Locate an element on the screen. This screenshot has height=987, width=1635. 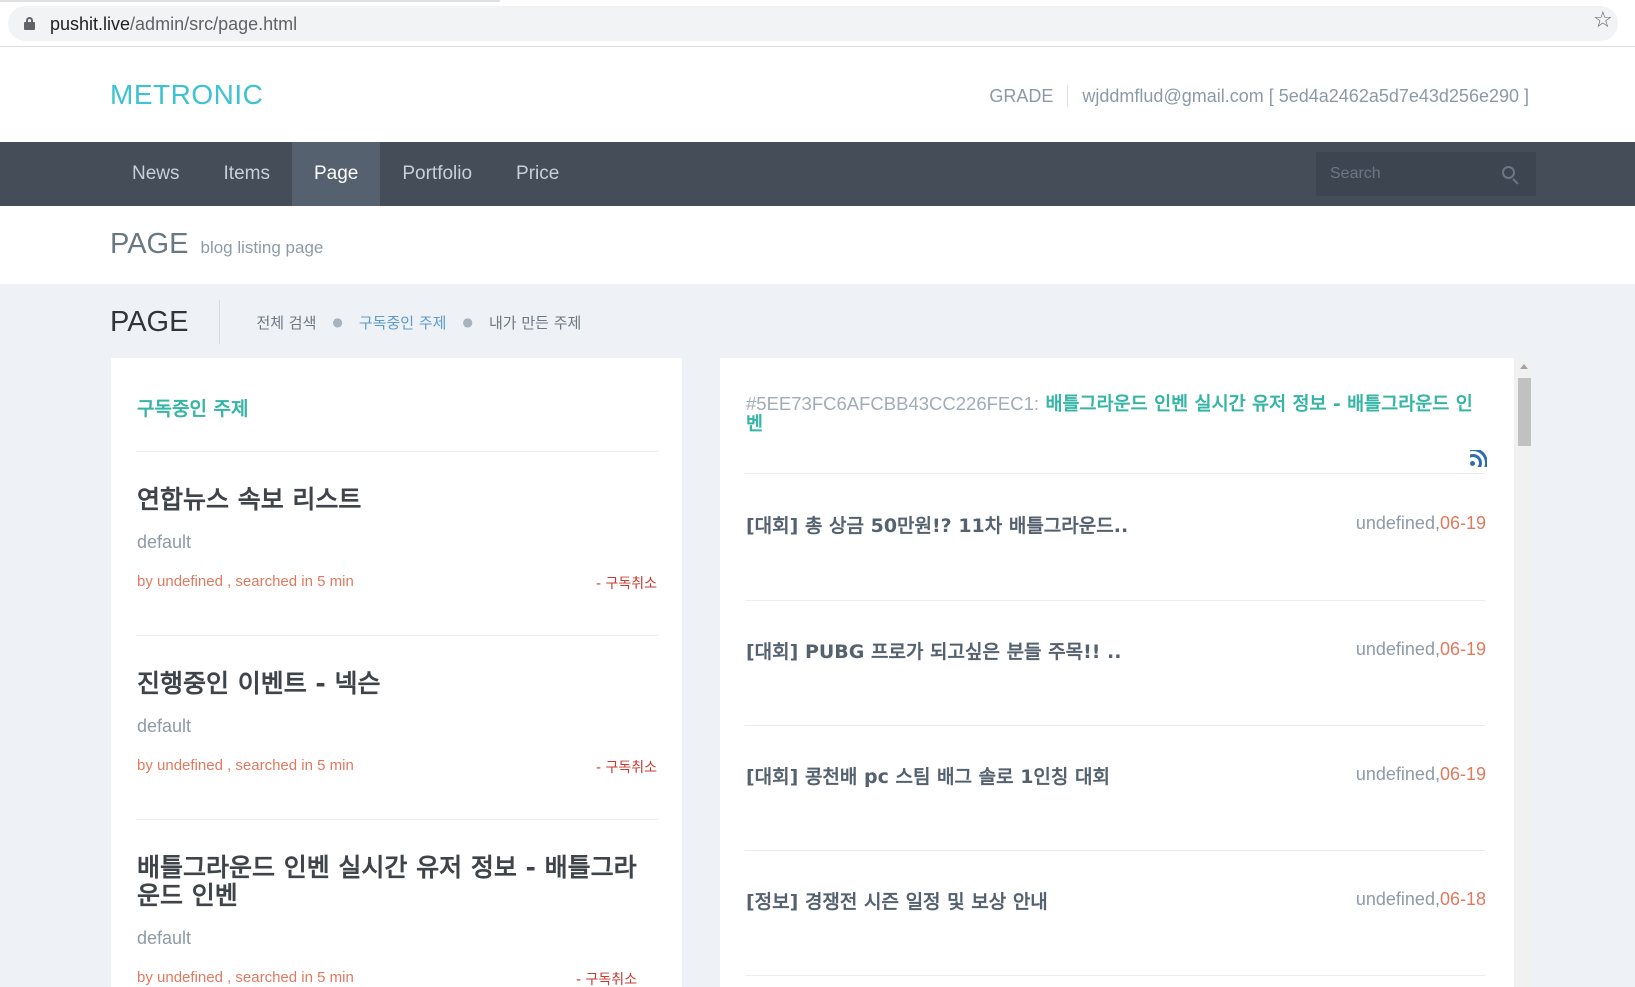
breadcrumb-title: PAGE is located at coordinates (165, 322).